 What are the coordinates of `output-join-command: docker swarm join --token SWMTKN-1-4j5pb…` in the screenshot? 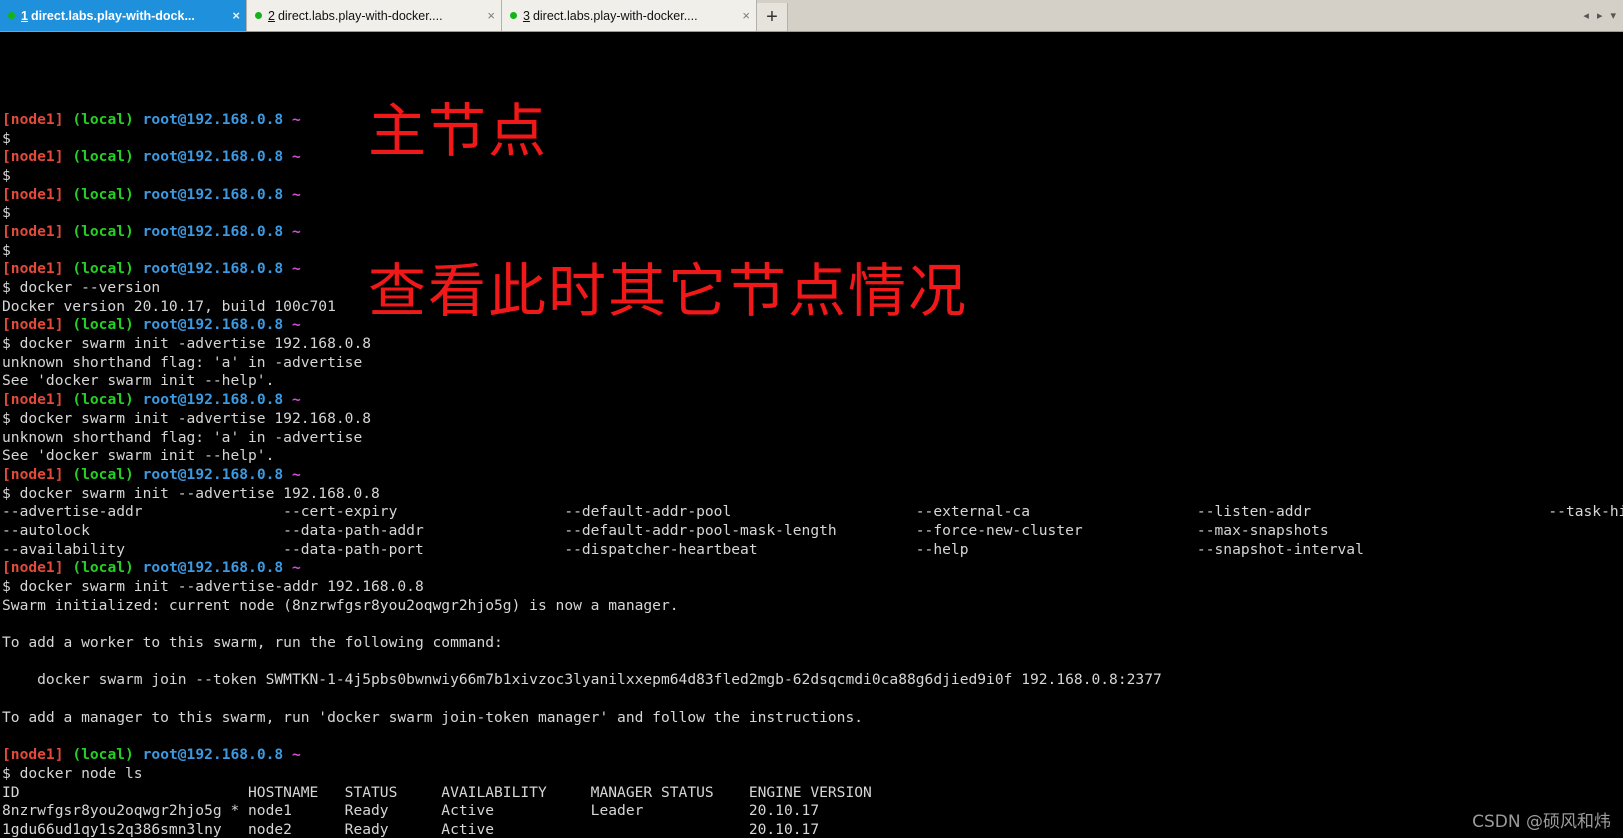 It's located at (582, 680).